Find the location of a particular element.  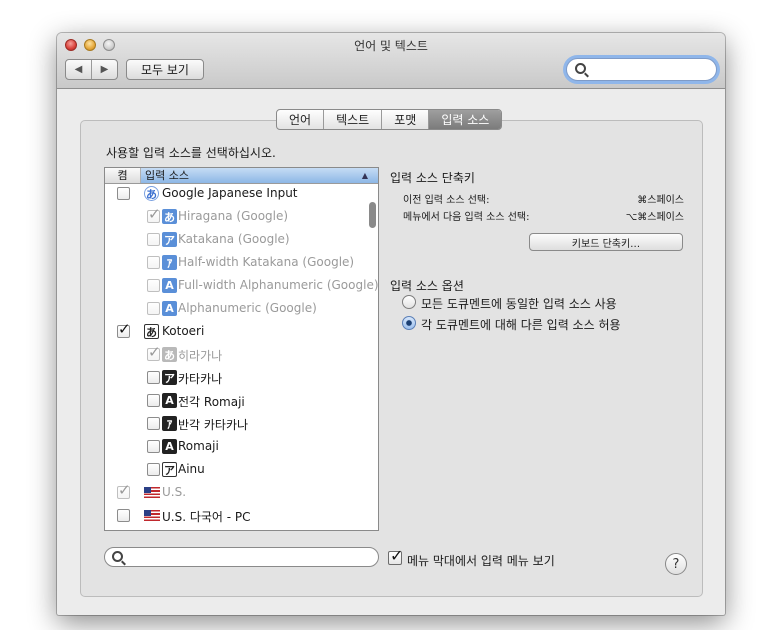

show-input-menu-checkbox: ✓ is located at coordinates (395, 555).